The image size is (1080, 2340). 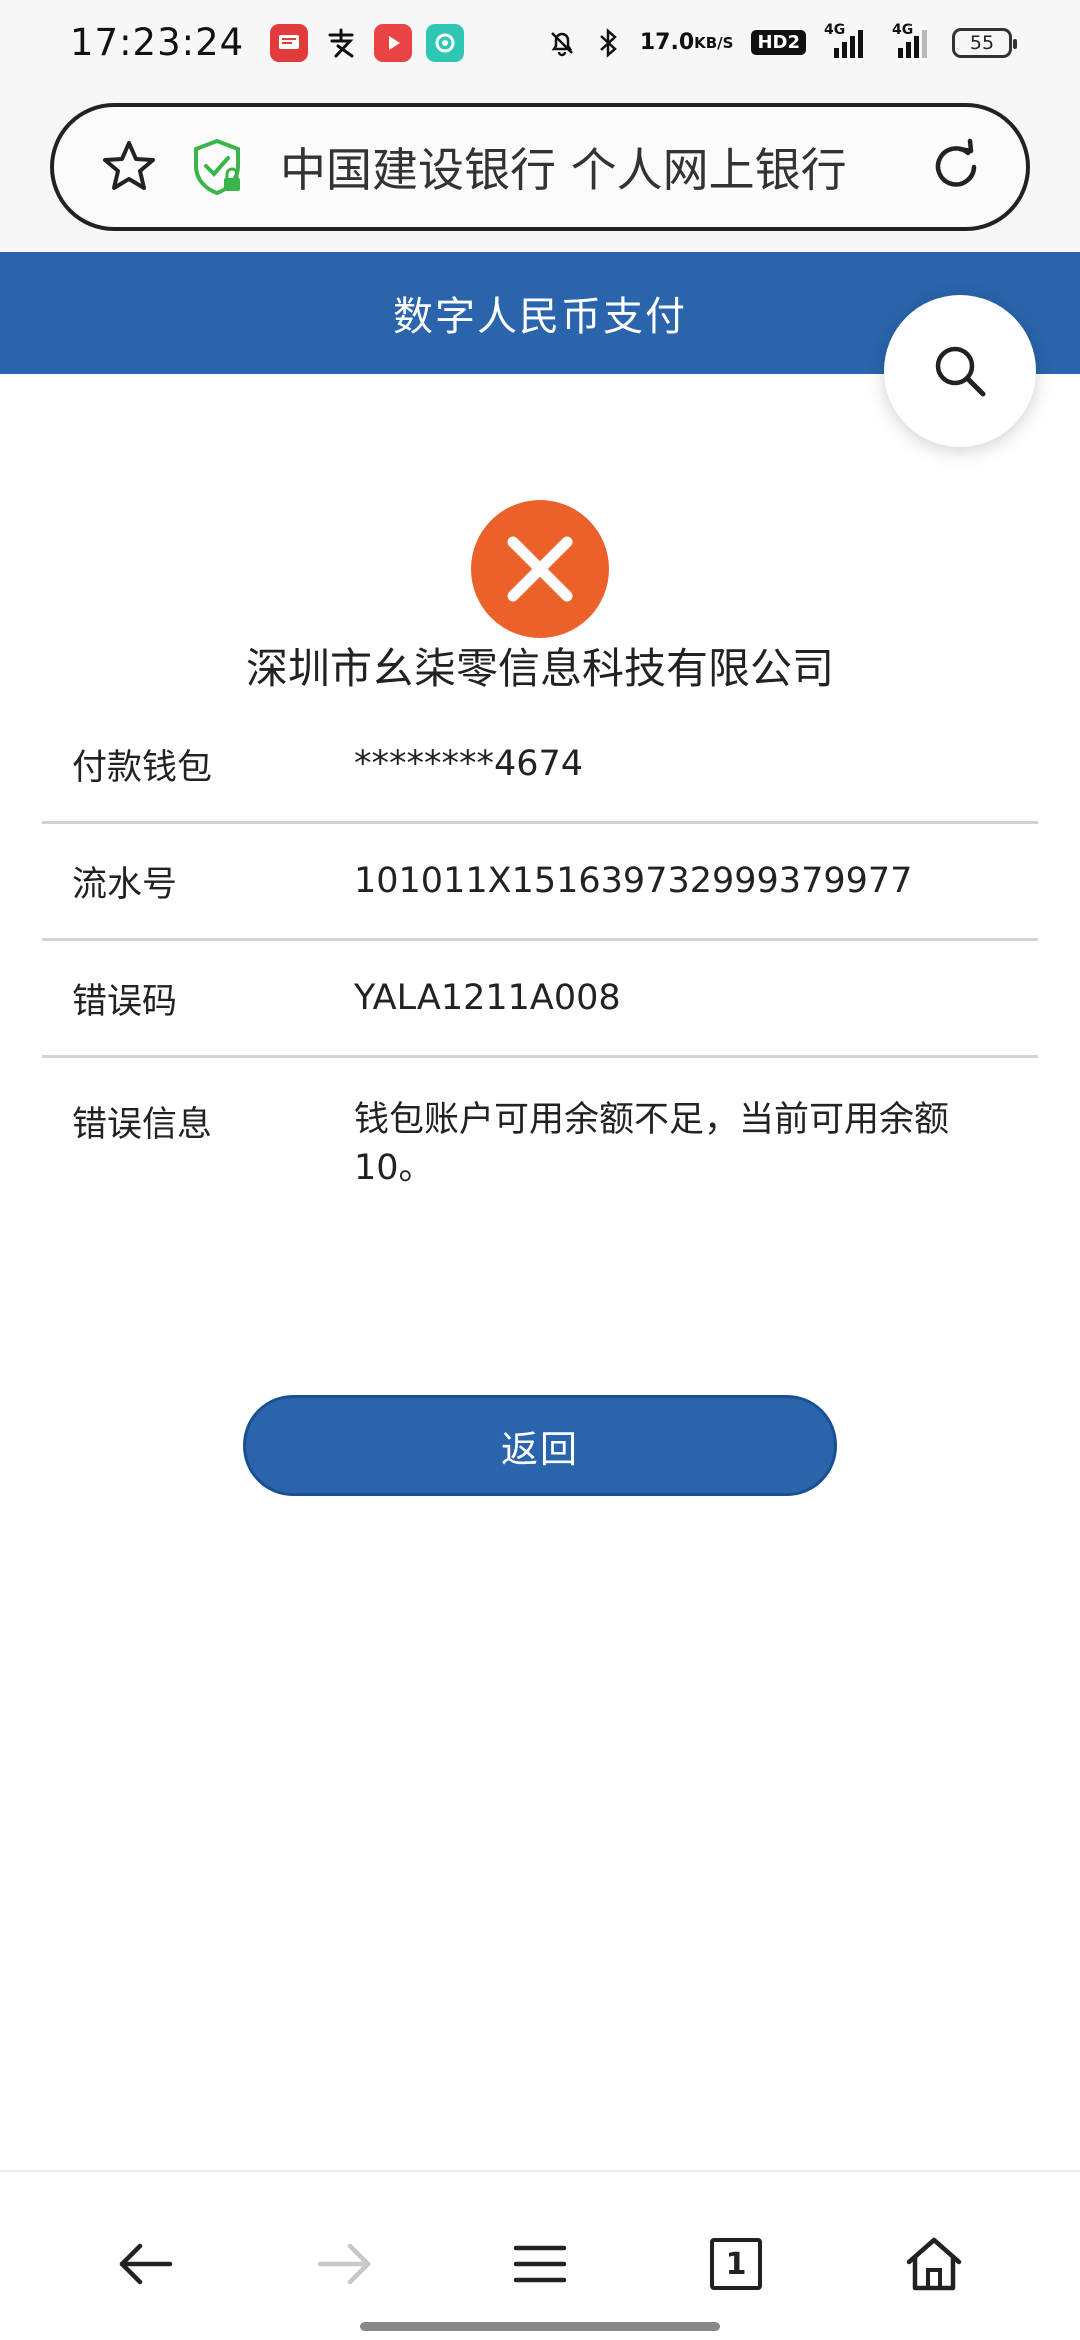 I want to click on bookmark-star-icon, so click(x=129, y=167).